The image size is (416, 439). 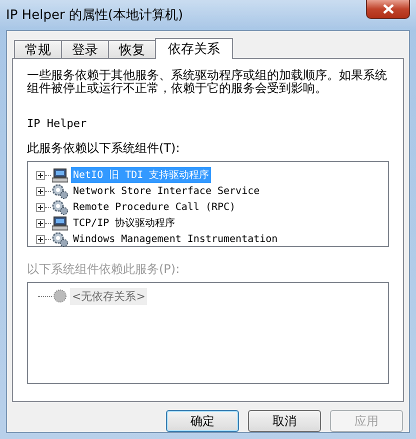 I want to click on list-label: 此服务依赖以下系统组件(T):, so click(x=104, y=148).